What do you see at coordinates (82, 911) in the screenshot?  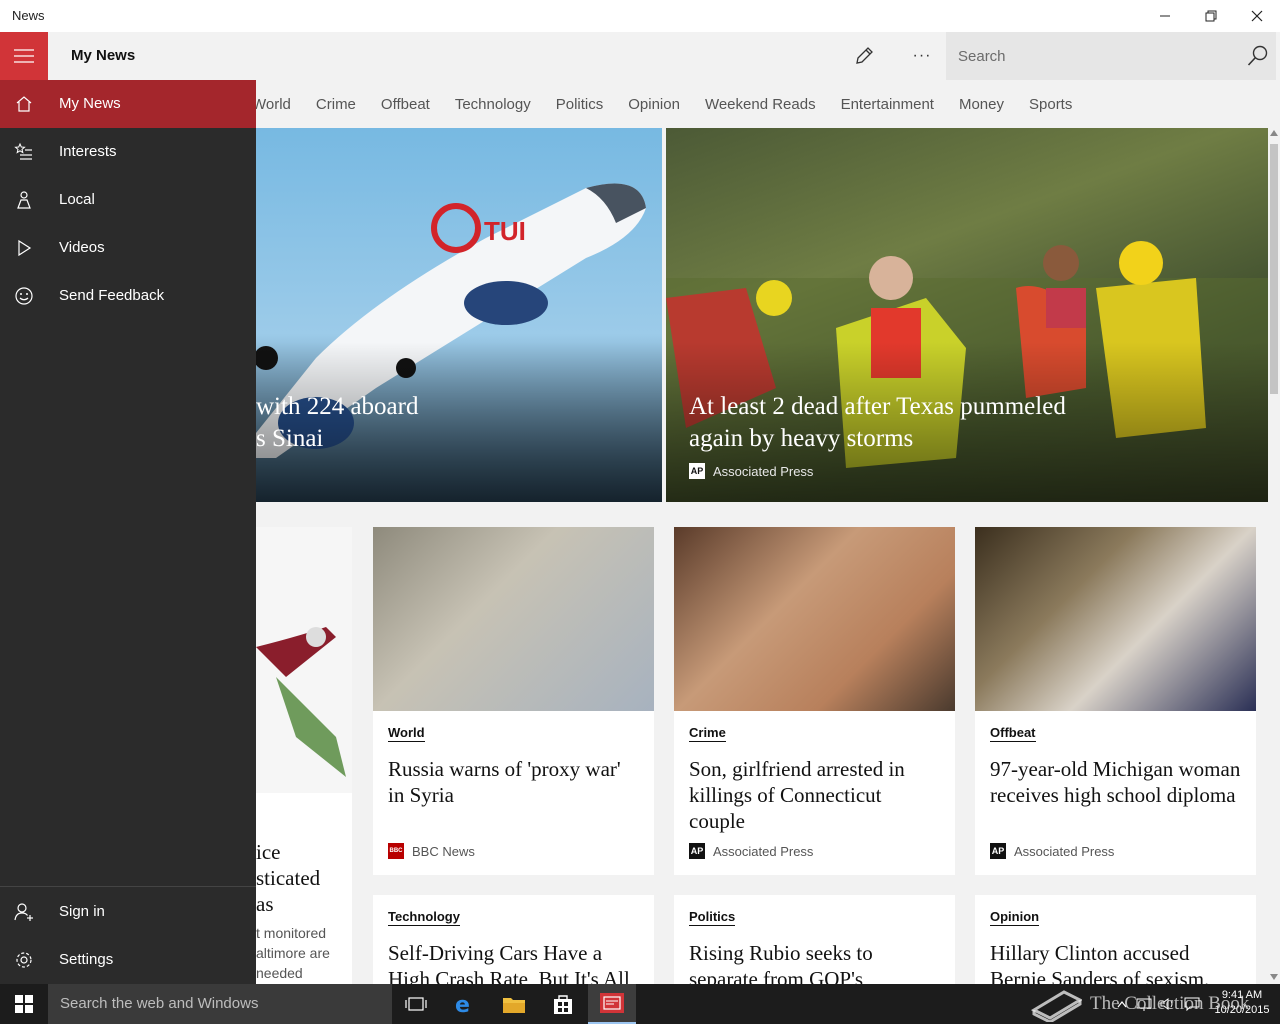 I see `nav-item-label: Sign in` at bounding box center [82, 911].